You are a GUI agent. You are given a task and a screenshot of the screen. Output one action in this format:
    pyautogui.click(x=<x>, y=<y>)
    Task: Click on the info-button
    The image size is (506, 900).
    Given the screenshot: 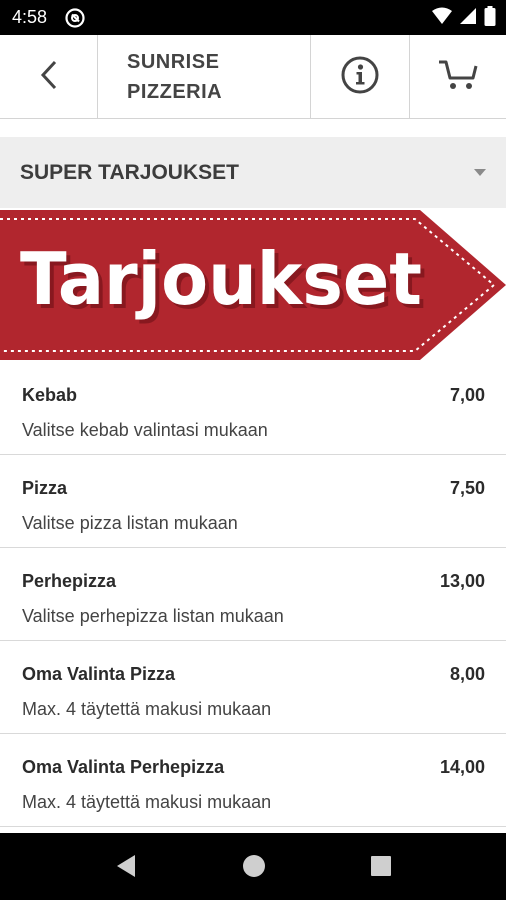 What is the action you would take?
    pyautogui.click(x=360, y=77)
    